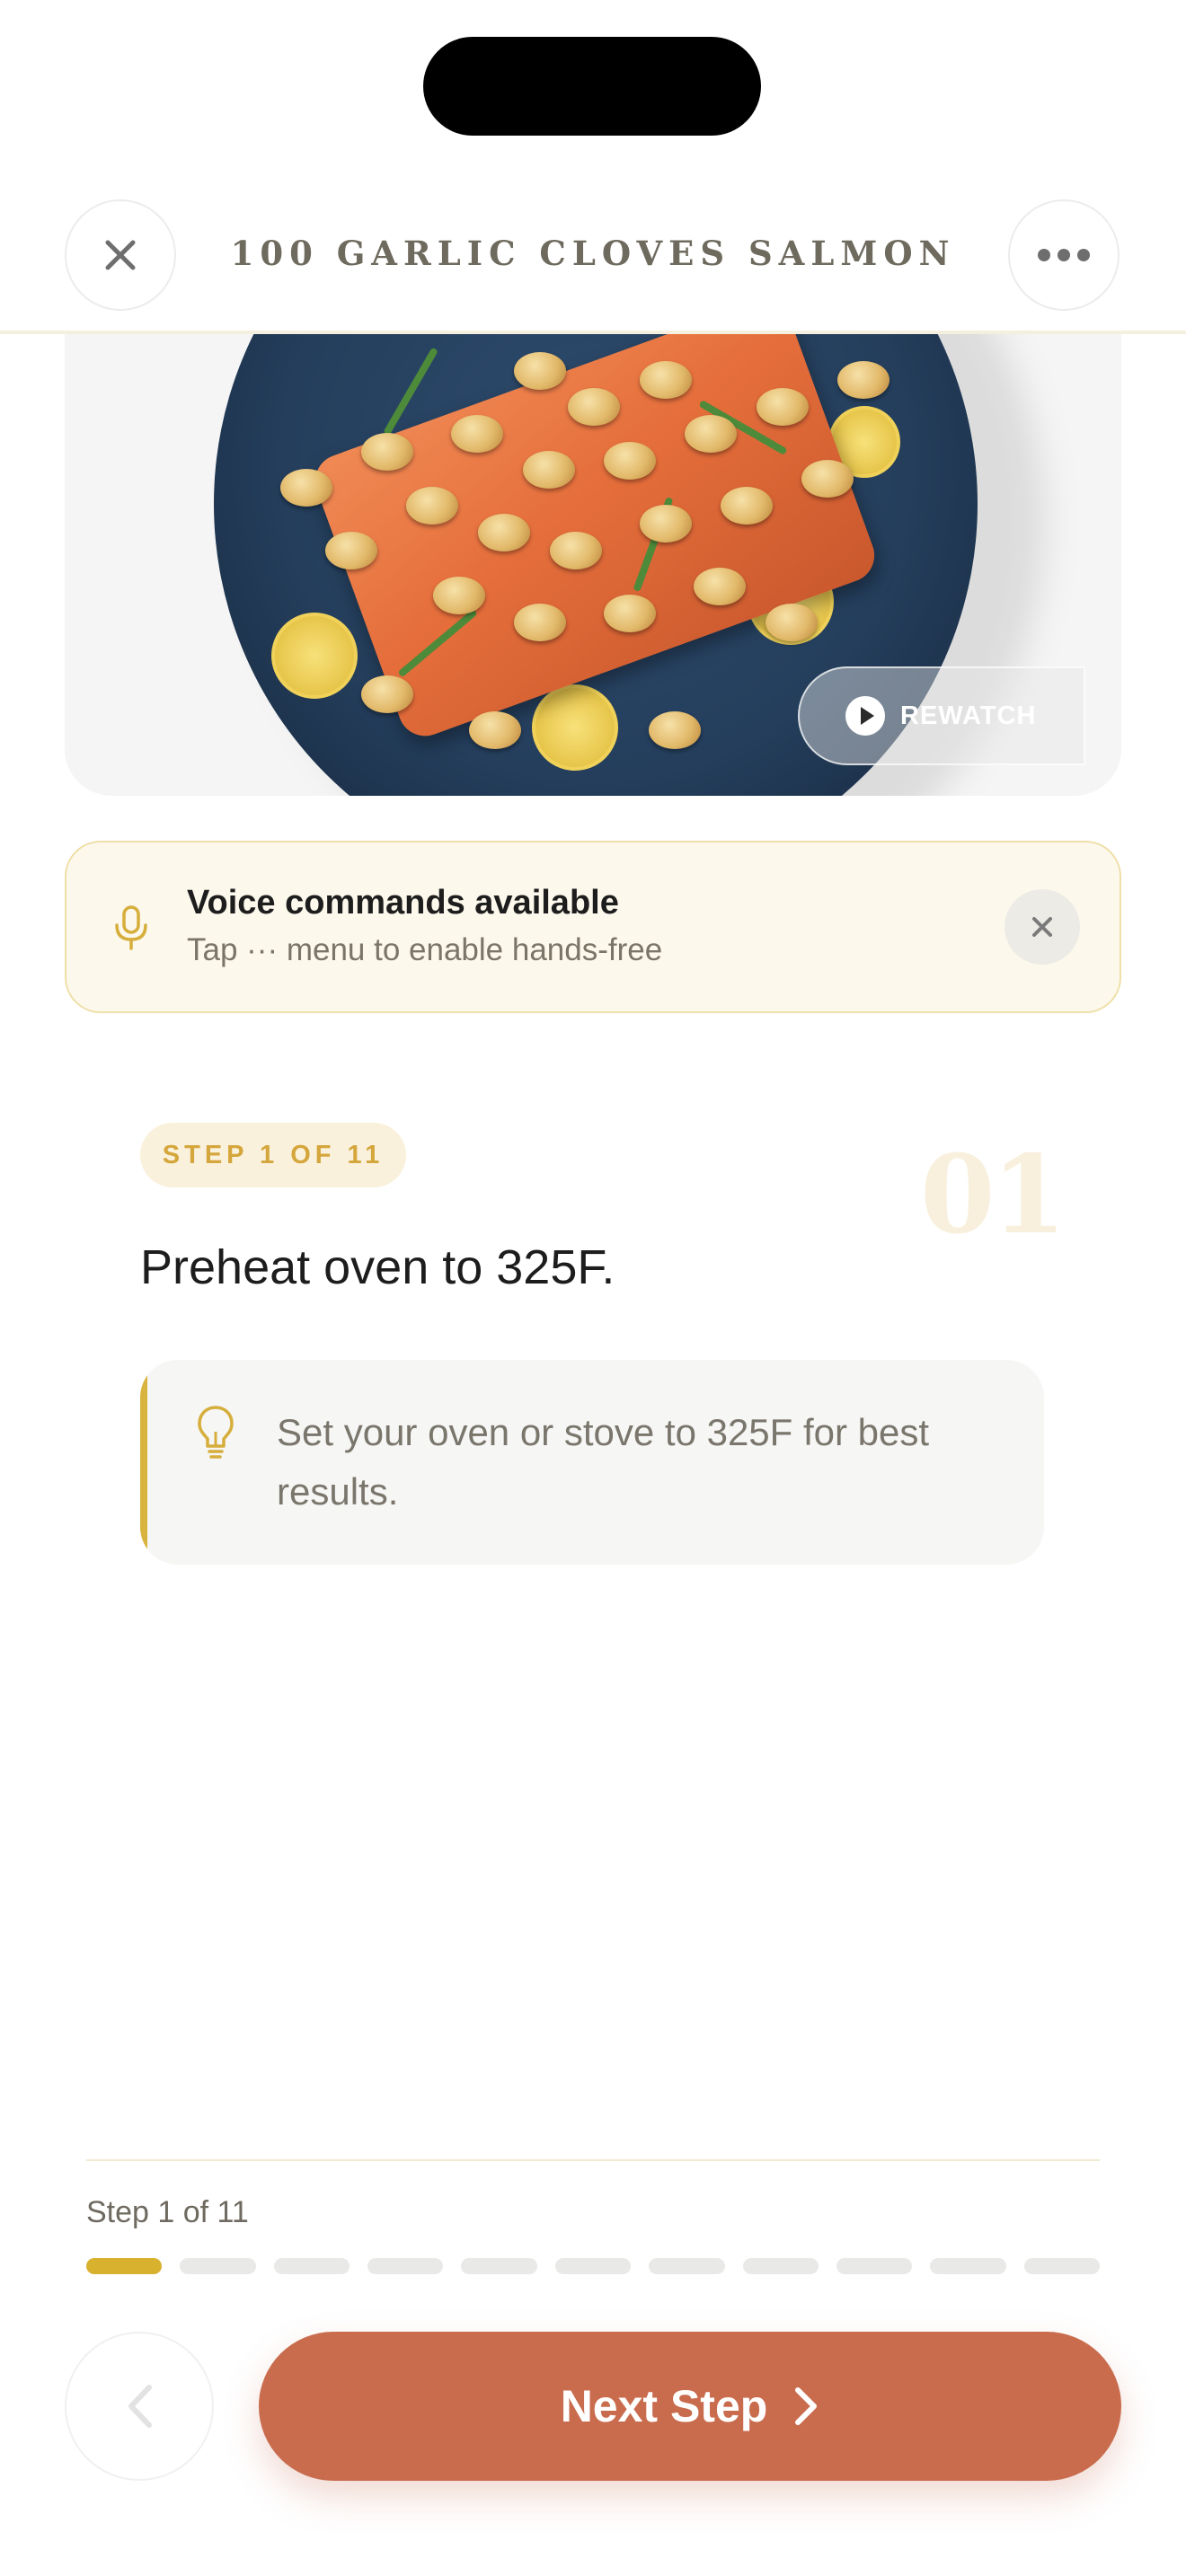  What do you see at coordinates (216, 1432) in the screenshot?
I see `lightbulb-icon` at bounding box center [216, 1432].